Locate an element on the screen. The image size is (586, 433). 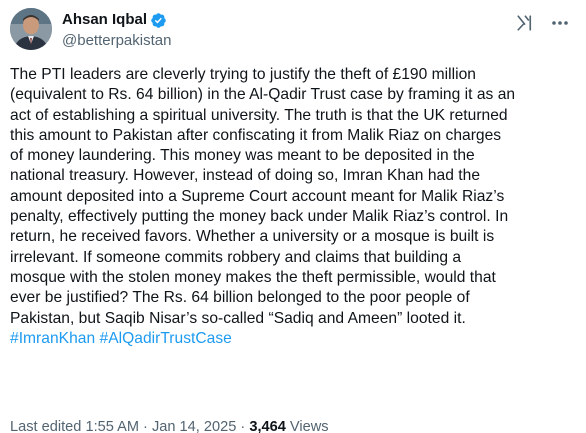
grok-icon is located at coordinates (525, 23).